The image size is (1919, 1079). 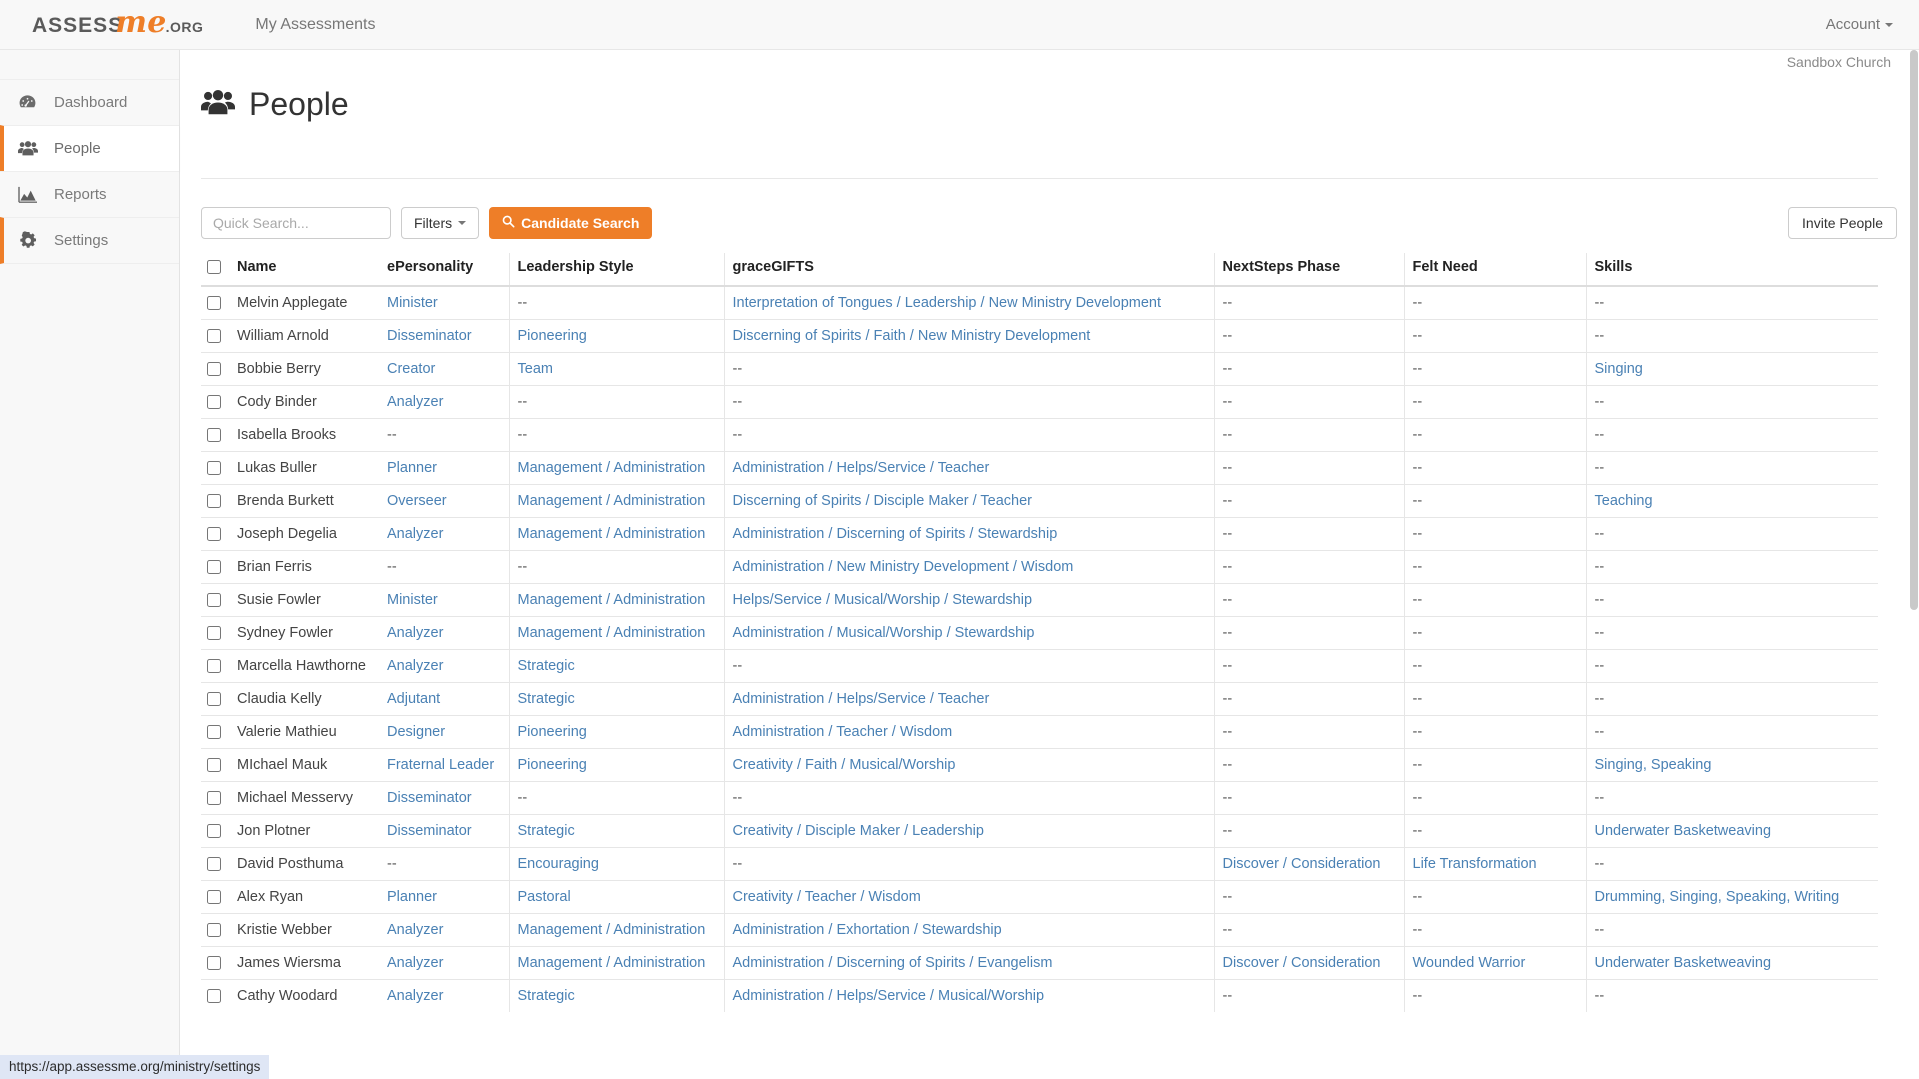 What do you see at coordinates (1731, 369) in the screenshot?
I see `cell-skills: Singing` at bounding box center [1731, 369].